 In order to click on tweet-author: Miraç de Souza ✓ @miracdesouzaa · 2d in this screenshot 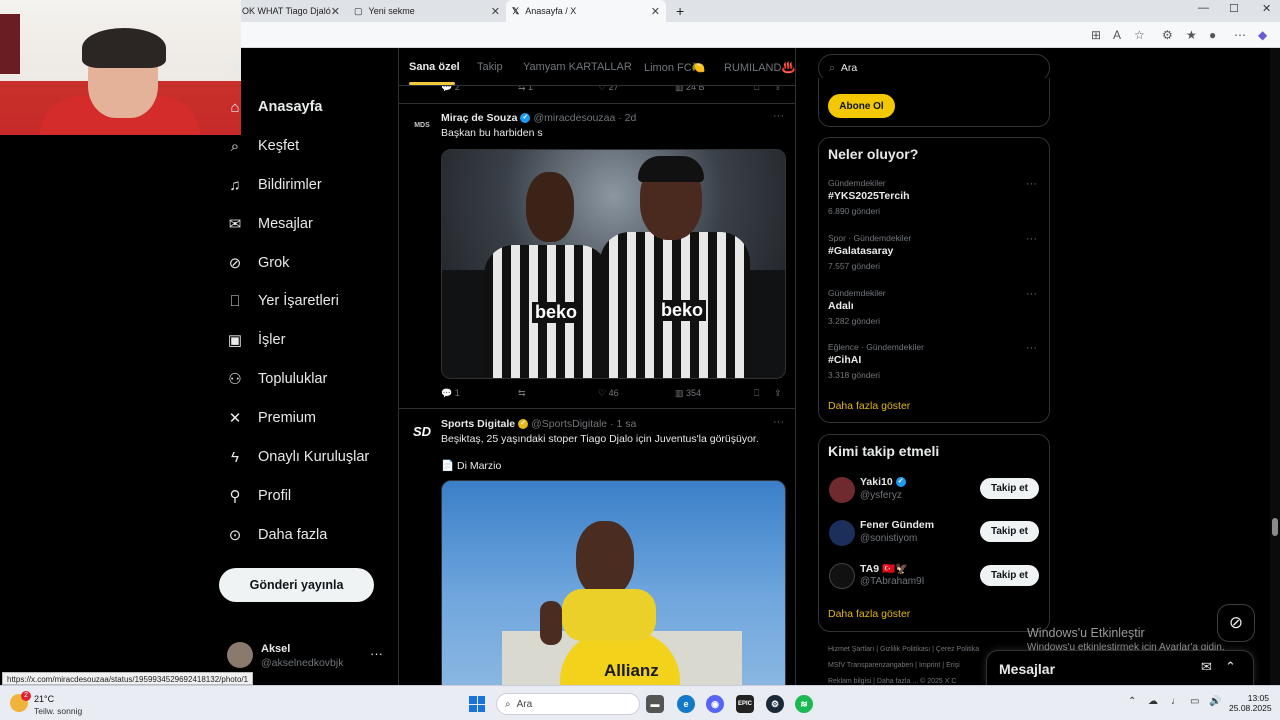, I will do `click(538, 118)`.